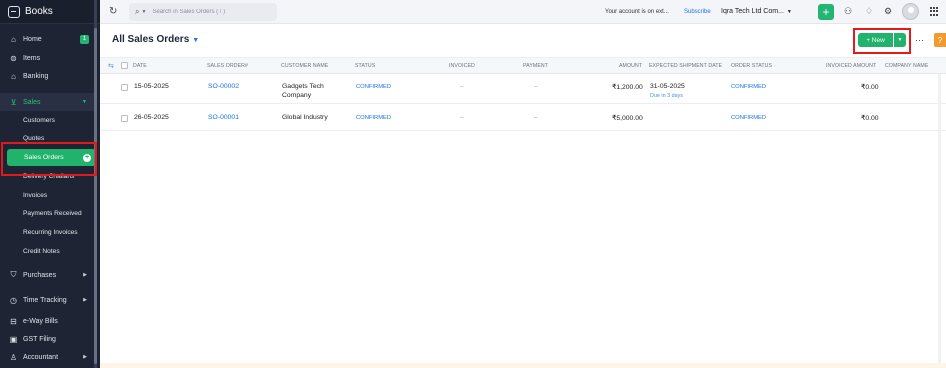  Describe the element at coordinates (49, 159) in the screenshot. I see `highlight-box-sales-orders` at that location.